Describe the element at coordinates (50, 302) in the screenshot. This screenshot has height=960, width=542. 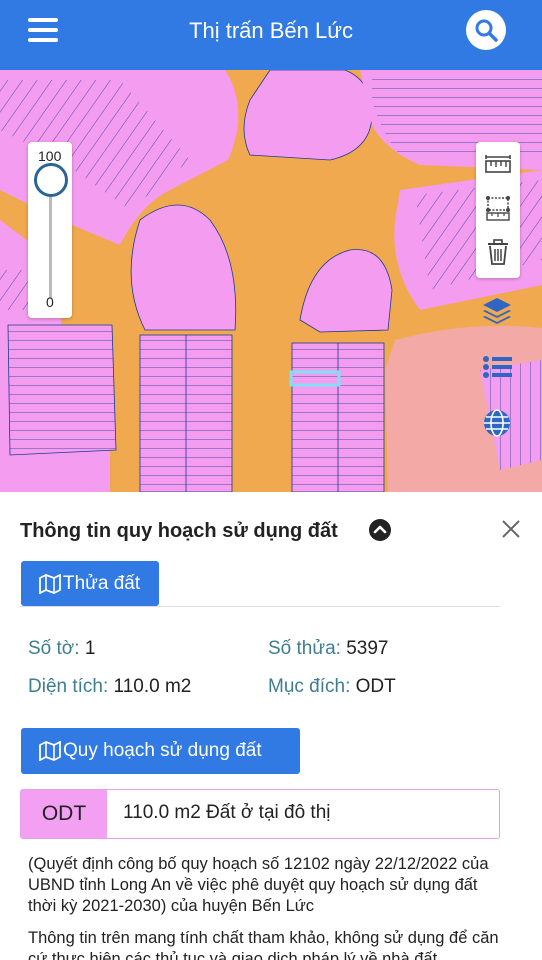
I see `opacity-min-label: 0` at that location.